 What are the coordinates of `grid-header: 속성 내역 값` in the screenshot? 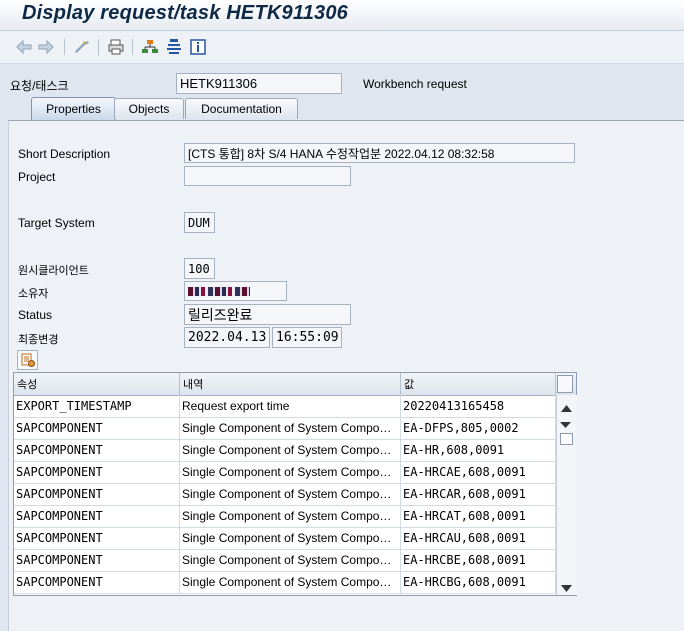 It's located at (295, 384).